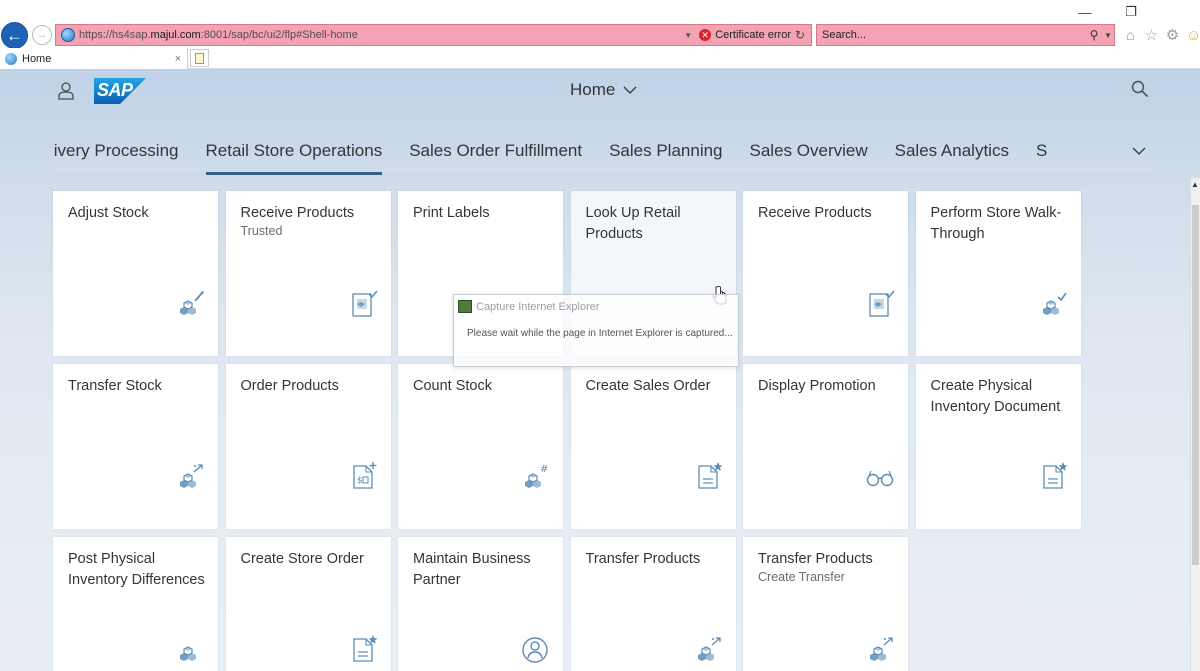  I want to click on cubes-wand-icon, so click(192, 303).